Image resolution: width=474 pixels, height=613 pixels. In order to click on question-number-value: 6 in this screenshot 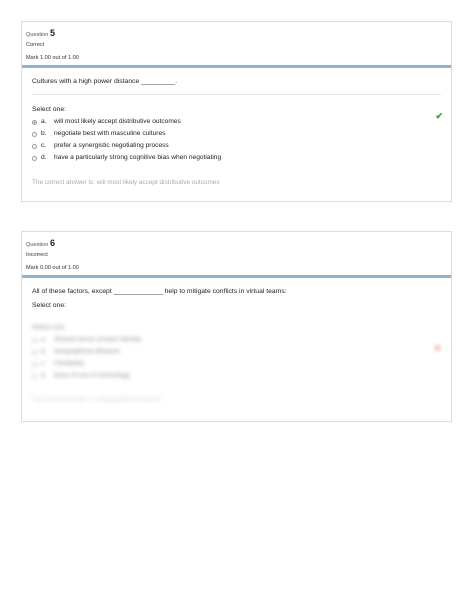, I will do `click(52, 243)`.